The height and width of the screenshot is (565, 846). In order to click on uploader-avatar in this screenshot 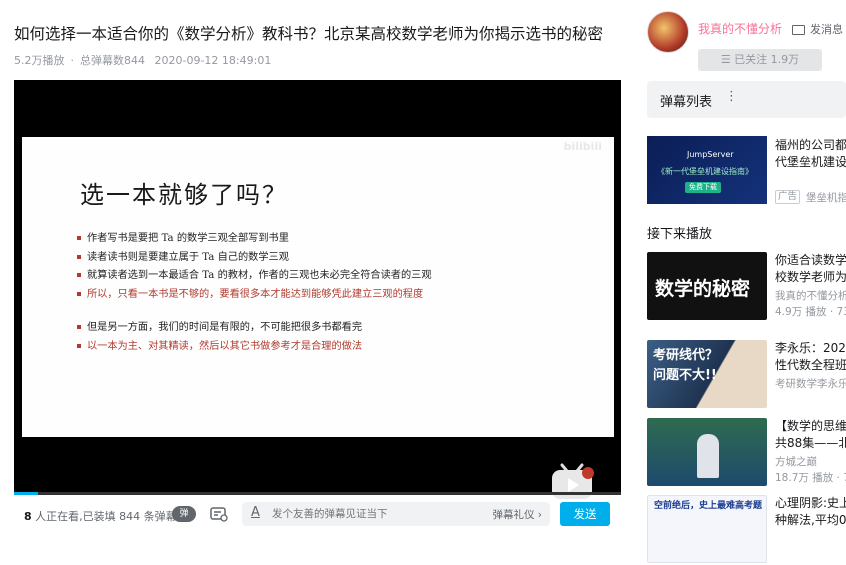, I will do `click(668, 32)`.